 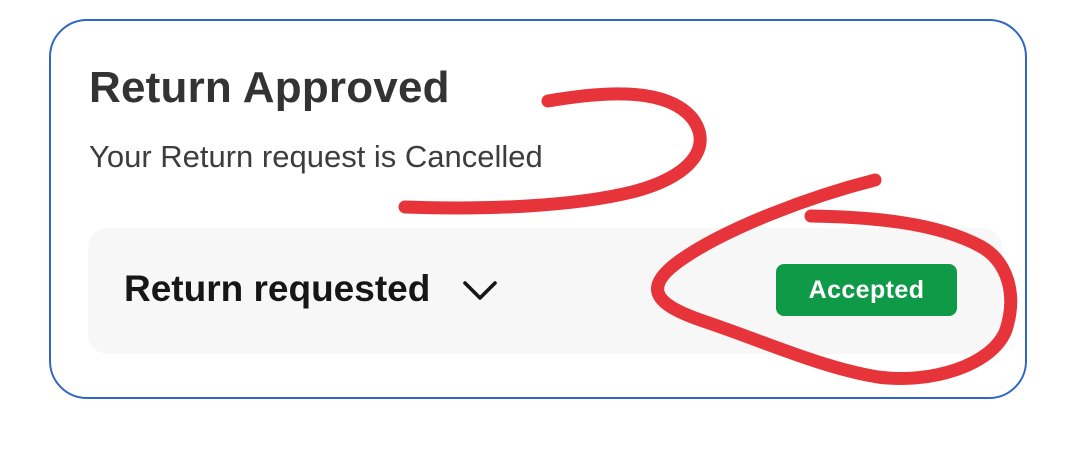 What do you see at coordinates (480, 291) in the screenshot?
I see `chevron-down-icon` at bounding box center [480, 291].